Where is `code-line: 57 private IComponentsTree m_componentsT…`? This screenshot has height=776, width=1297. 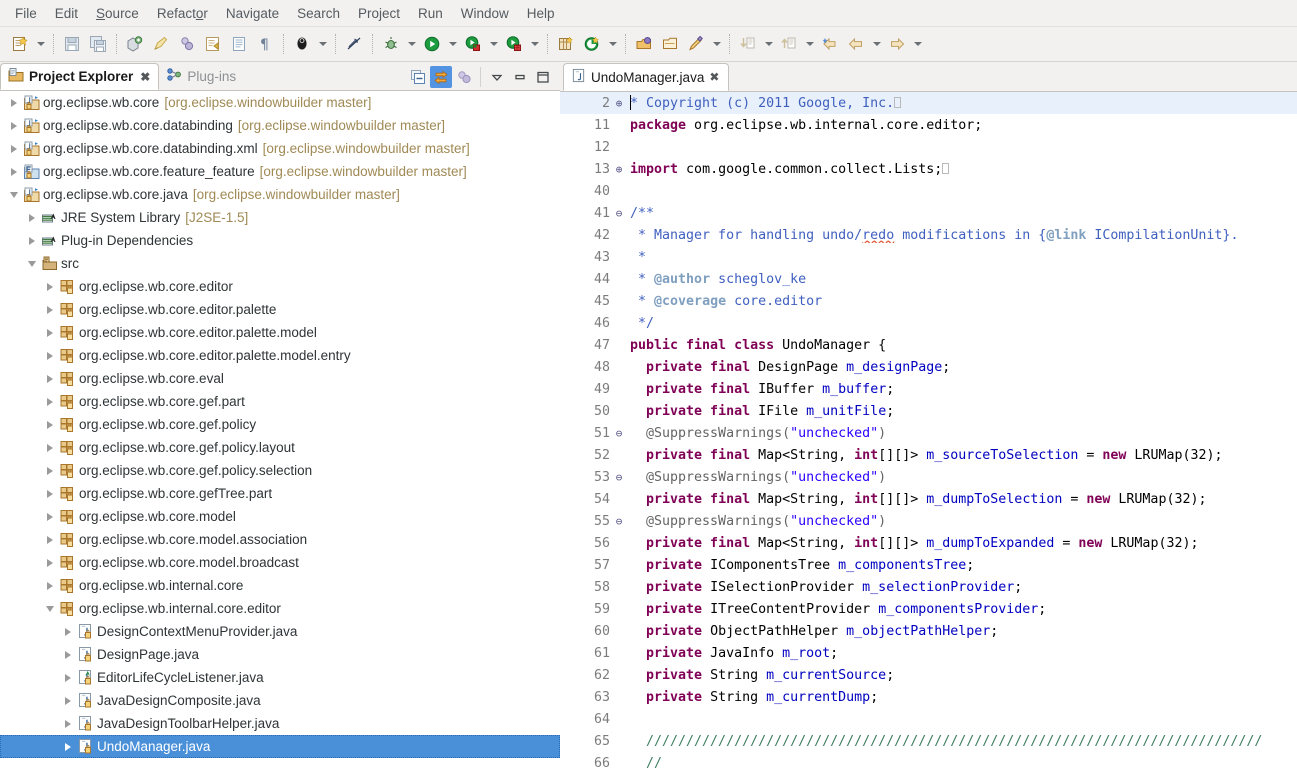 code-line: 57 private IComponentsTree m_componentsT… is located at coordinates (928, 565).